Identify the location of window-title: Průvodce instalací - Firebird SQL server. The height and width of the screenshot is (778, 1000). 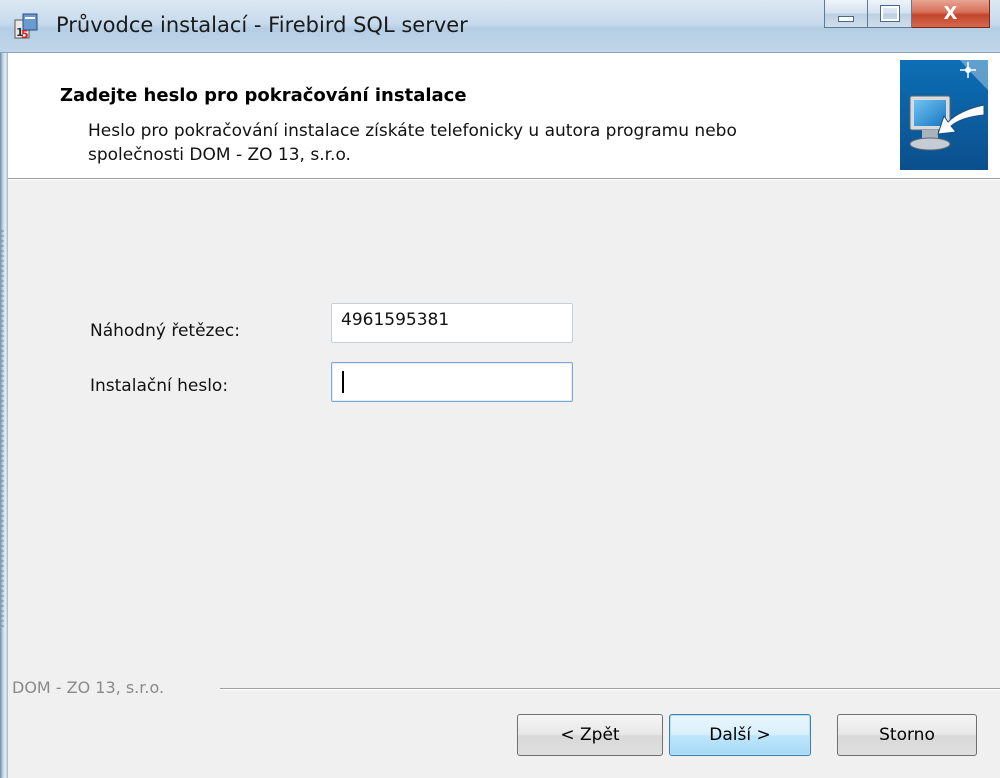
(262, 25).